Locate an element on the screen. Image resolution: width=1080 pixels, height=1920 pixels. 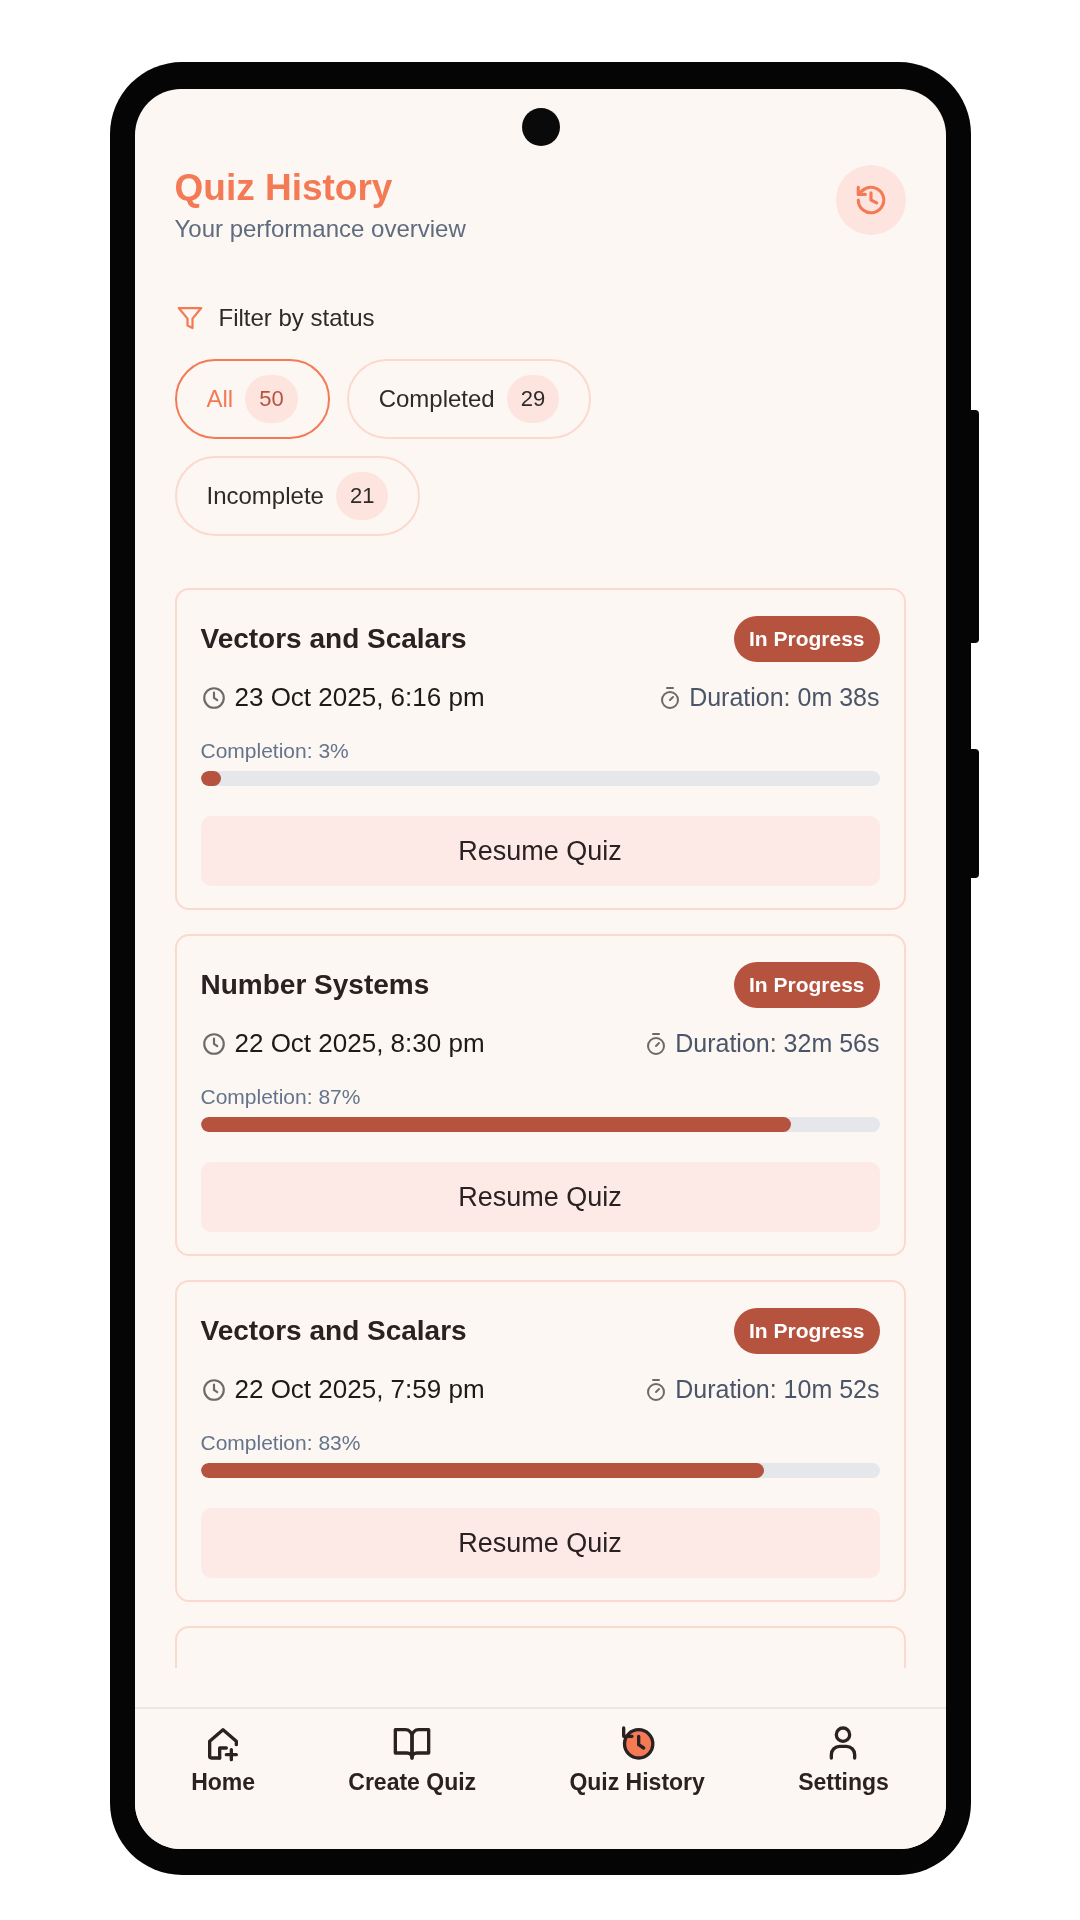
count-badge: 50 is located at coordinates (271, 399).